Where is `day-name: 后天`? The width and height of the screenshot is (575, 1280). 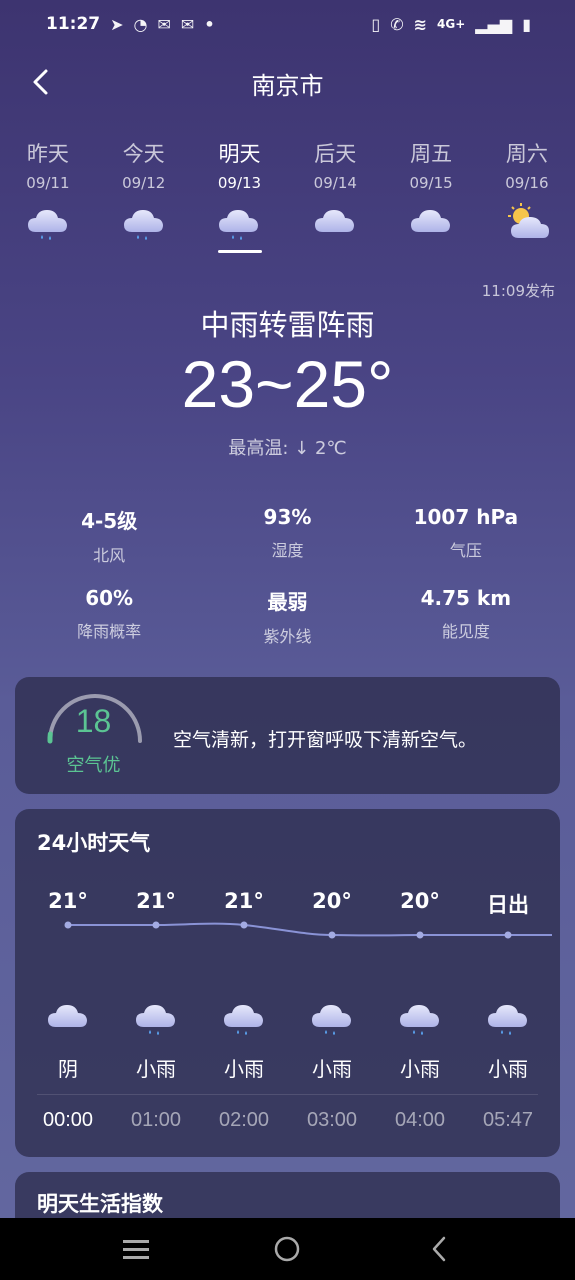
day-name: 后天 is located at coordinates (335, 154).